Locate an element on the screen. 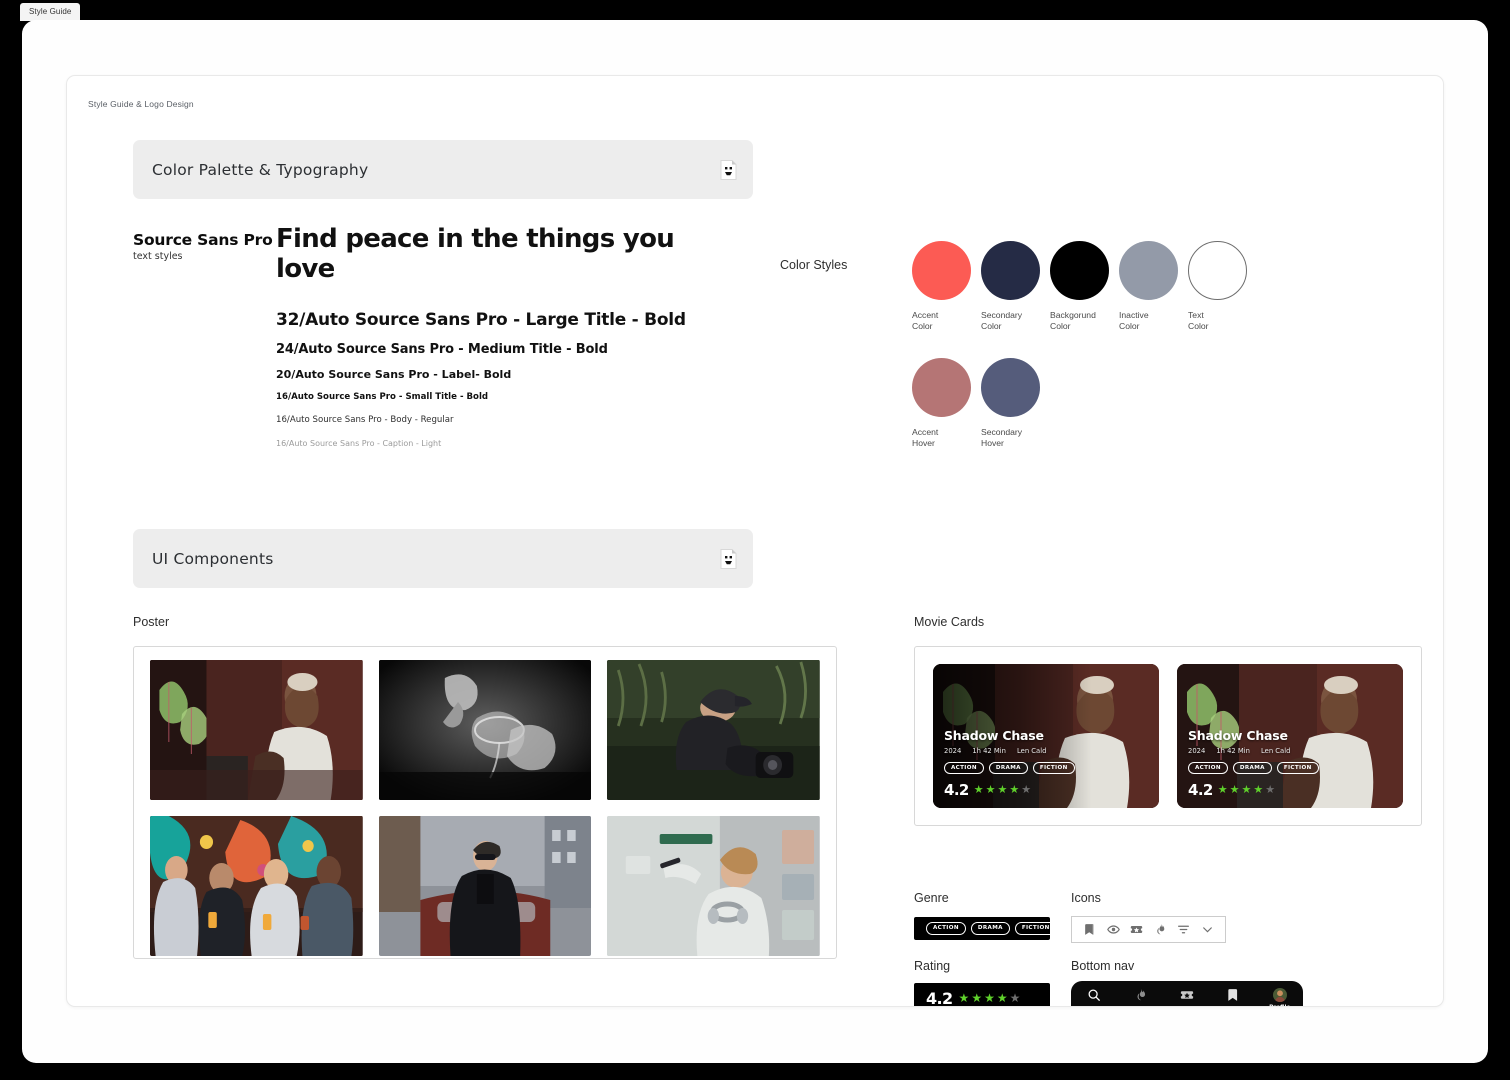 This screenshot has width=1510, height=1080. browser-tab: Style Guide is located at coordinates (50, 12).